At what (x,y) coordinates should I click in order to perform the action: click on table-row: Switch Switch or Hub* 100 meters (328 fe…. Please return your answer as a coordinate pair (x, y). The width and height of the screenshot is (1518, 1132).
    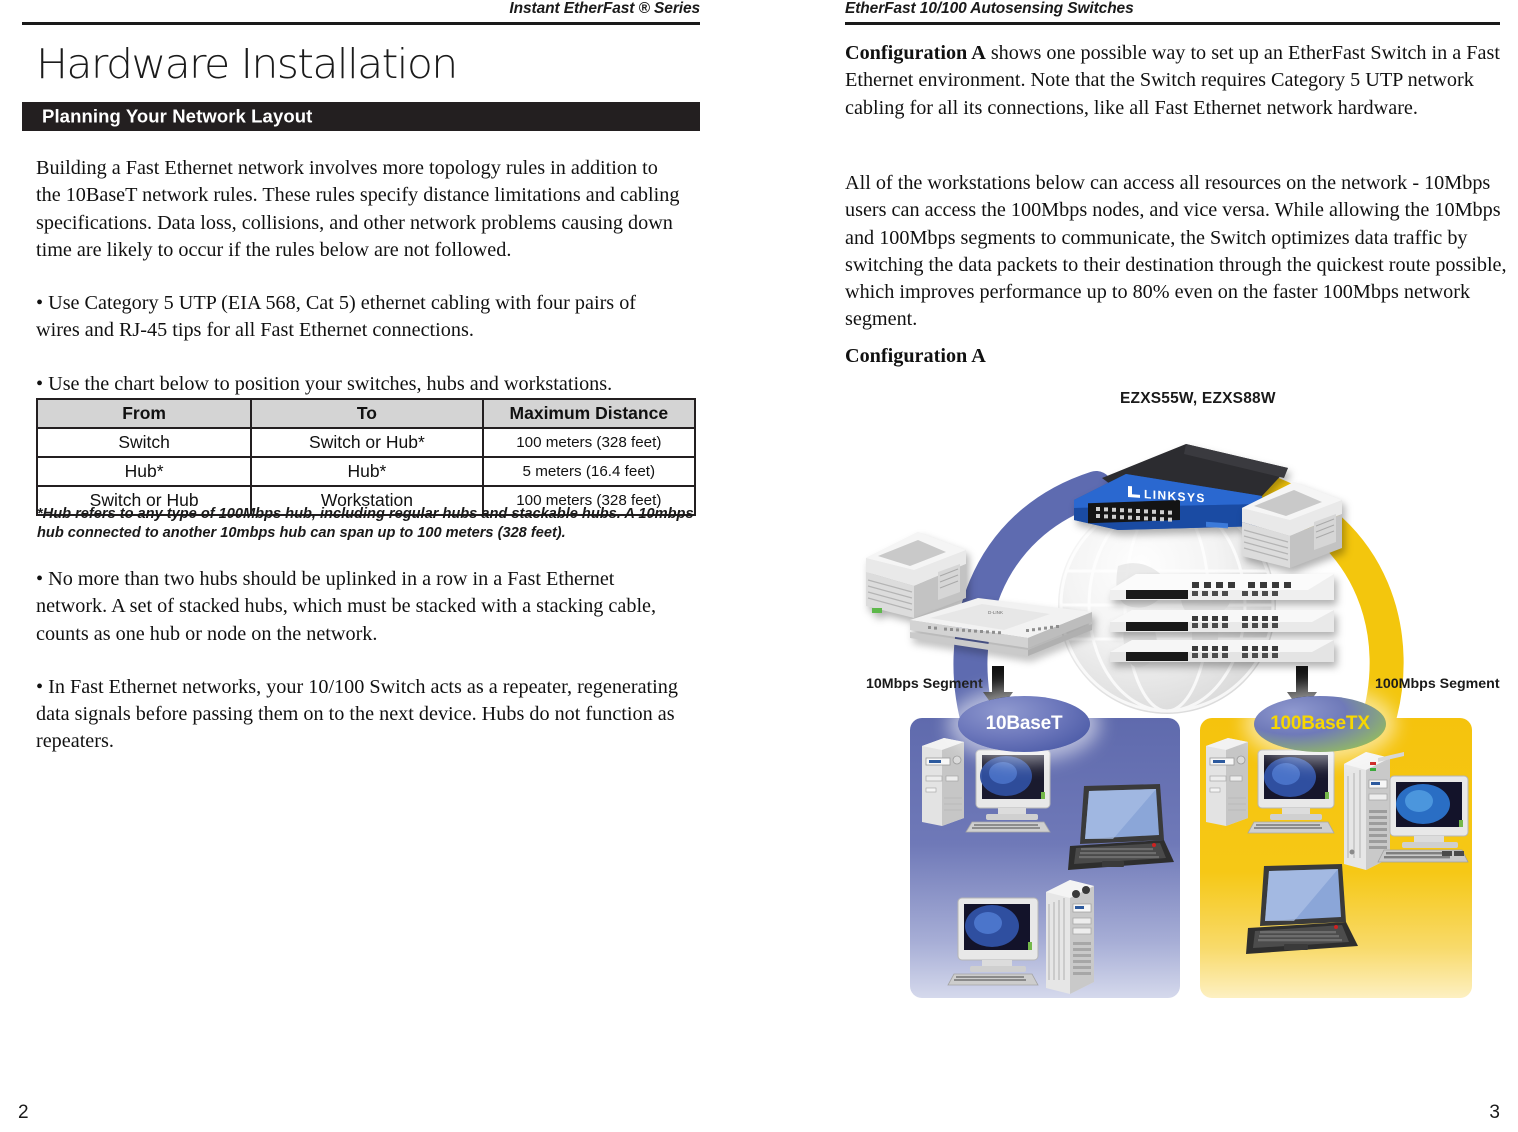
    Looking at the image, I should click on (366, 442).